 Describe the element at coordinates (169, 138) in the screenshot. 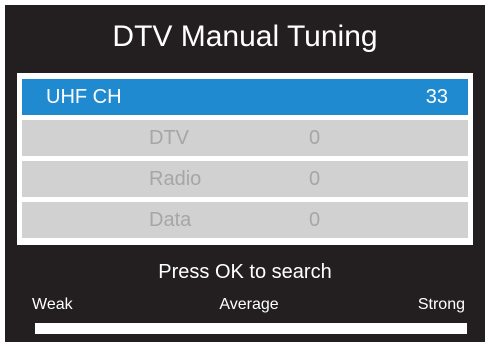

I see `dtv-label: DTV` at that location.